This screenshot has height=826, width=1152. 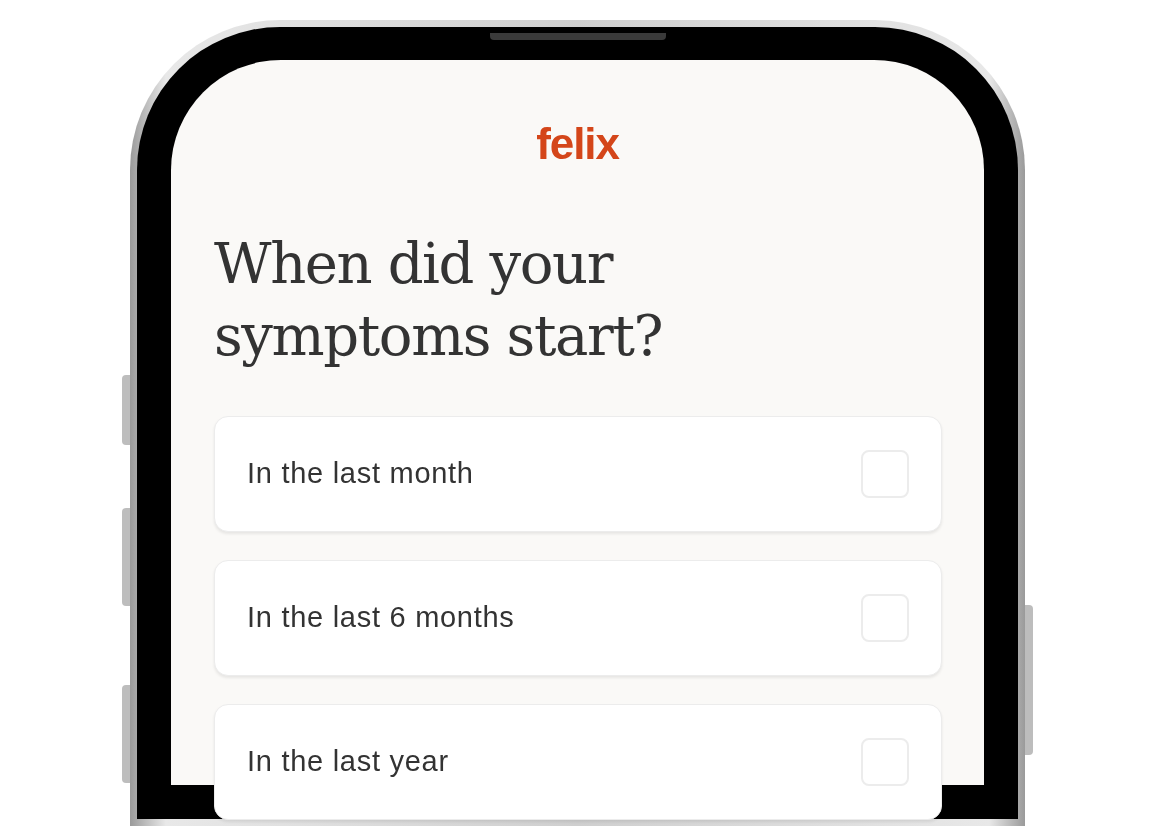 I want to click on answer-option: In the last 6 months, so click(x=578, y=618).